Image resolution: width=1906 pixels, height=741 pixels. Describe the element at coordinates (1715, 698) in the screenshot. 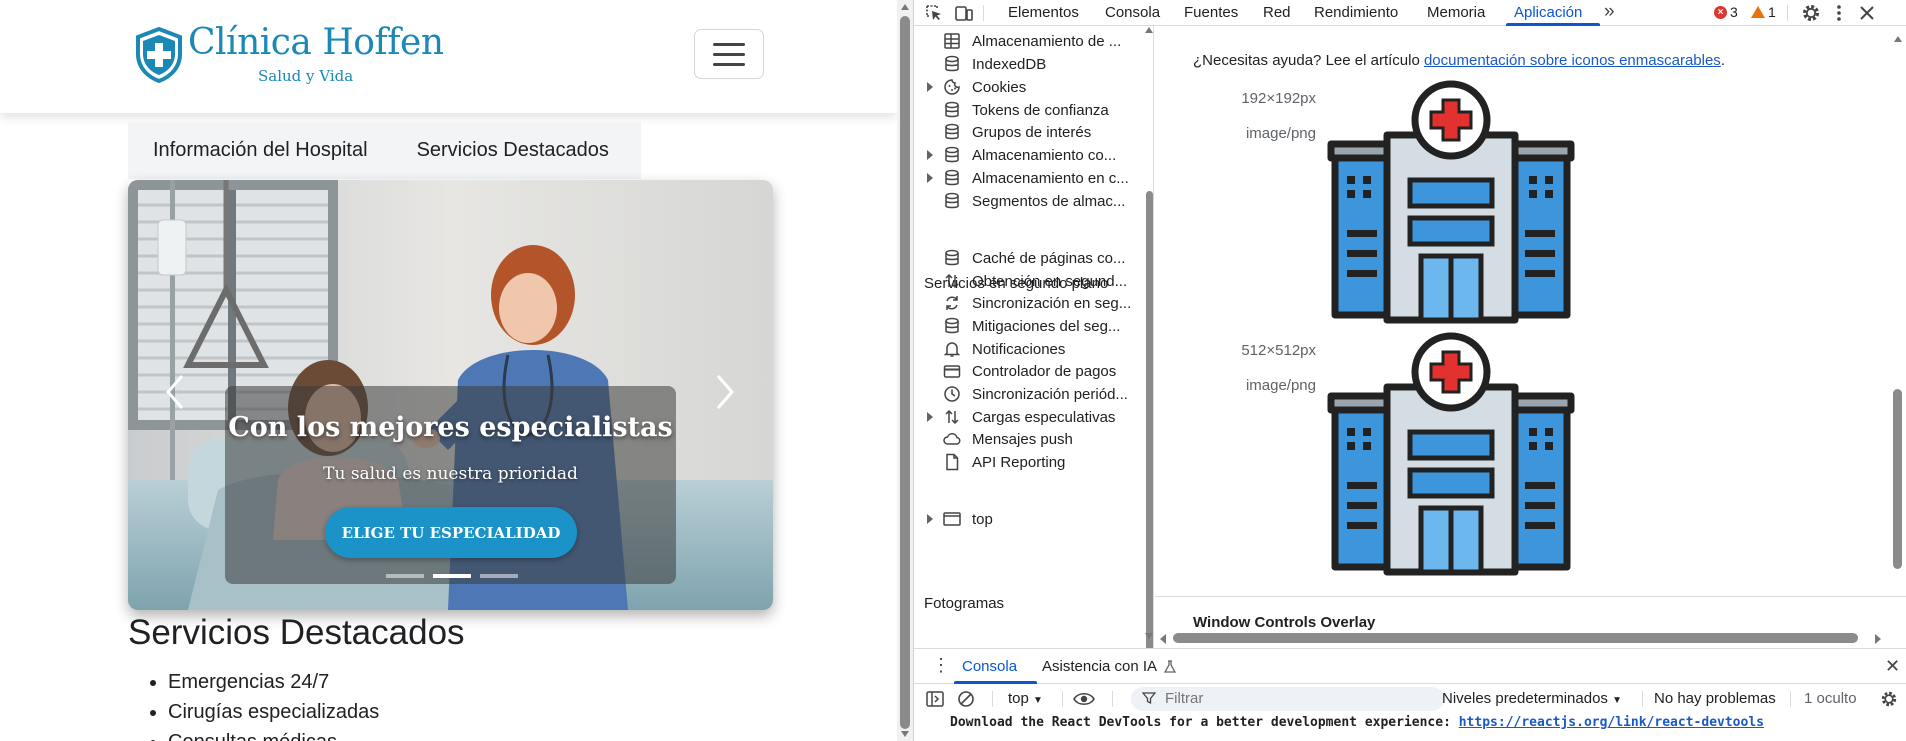

I see `issues-status: No hay problemas` at that location.